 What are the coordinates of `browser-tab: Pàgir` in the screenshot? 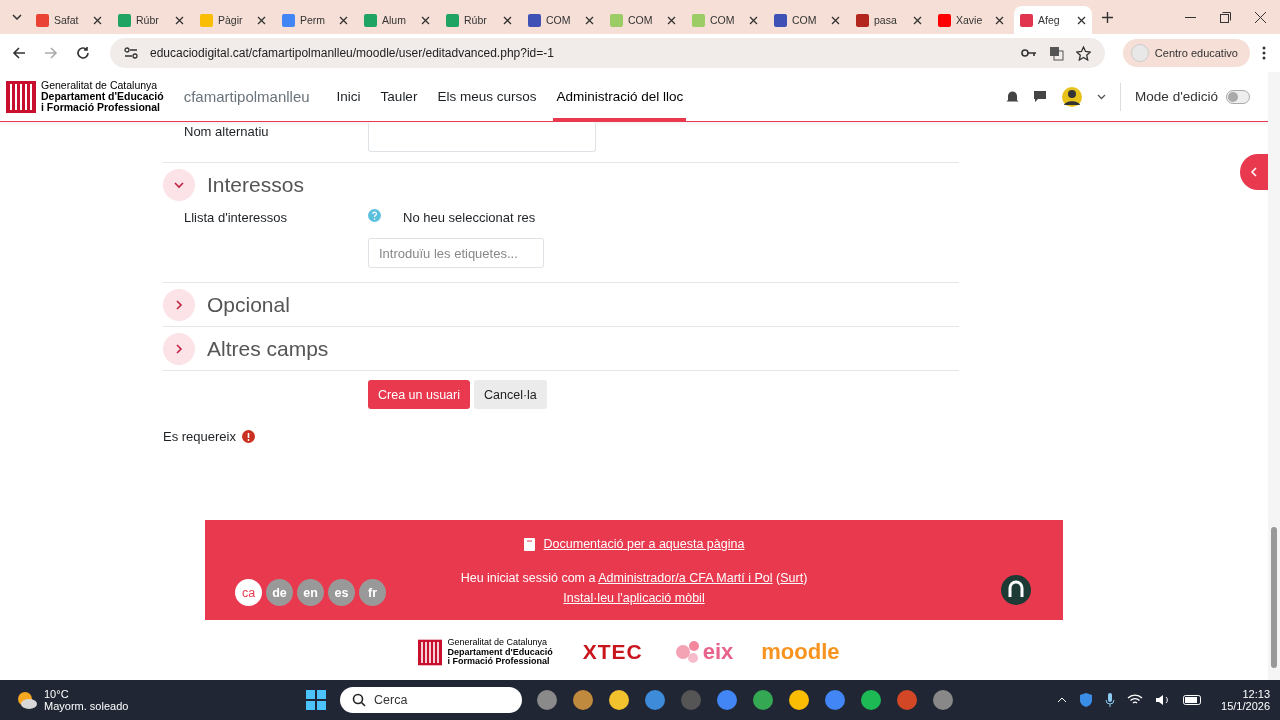 It's located at (233, 20).